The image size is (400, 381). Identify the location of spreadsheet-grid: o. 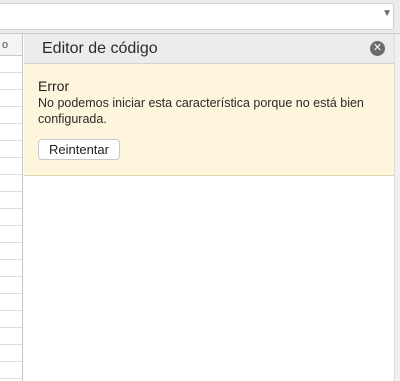
(11, 207).